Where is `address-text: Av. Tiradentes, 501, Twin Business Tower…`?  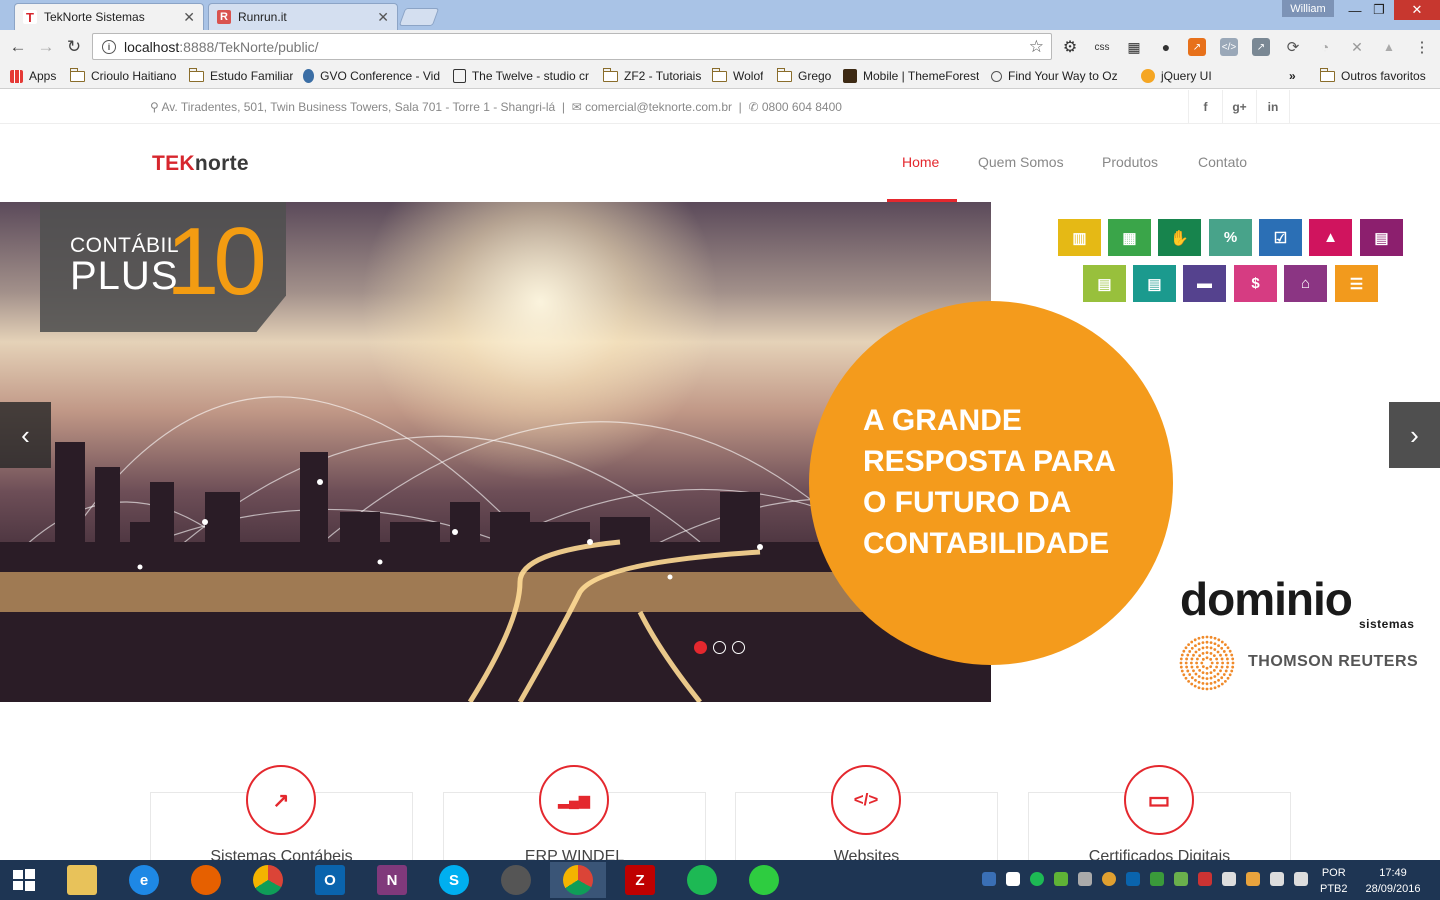 address-text: Av. Tiradentes, 501, Twin Business Tower… is located at coordinates (358, 107).